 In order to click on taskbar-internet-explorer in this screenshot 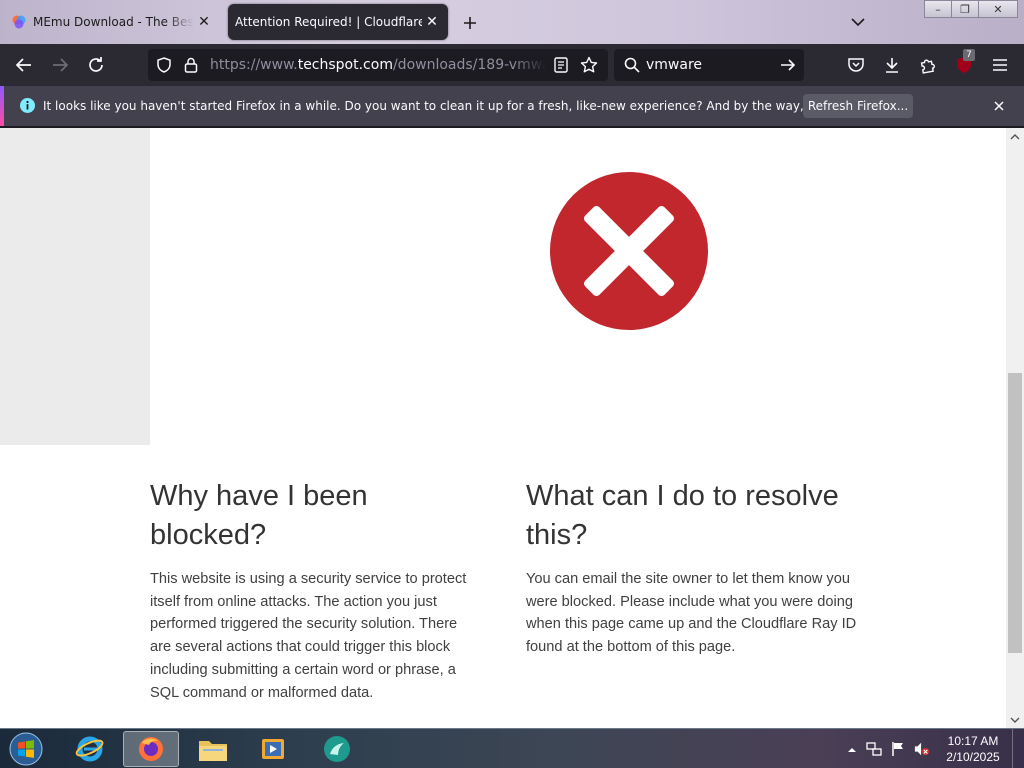, I will do `click(90, 749)`.